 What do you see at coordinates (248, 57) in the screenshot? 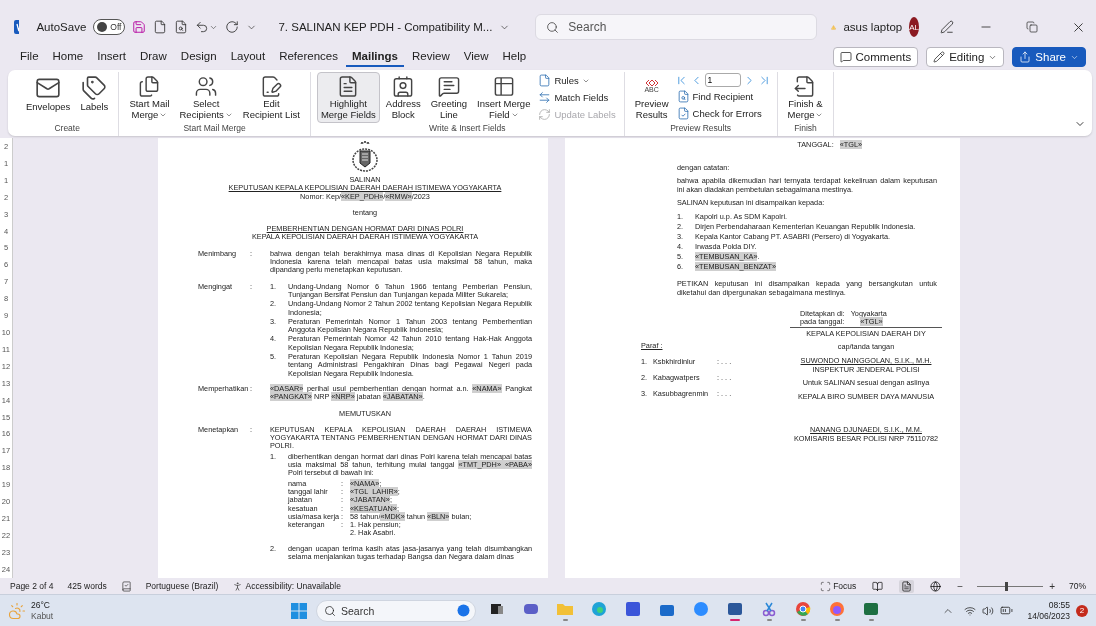
I see `menu-tab: Layout` at bounding box center [248, 57].